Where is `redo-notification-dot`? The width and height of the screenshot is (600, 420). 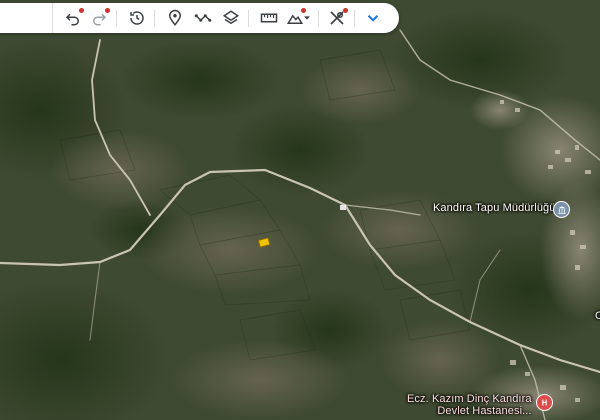
redo-notification-dot is located at coordinates (107, 10).